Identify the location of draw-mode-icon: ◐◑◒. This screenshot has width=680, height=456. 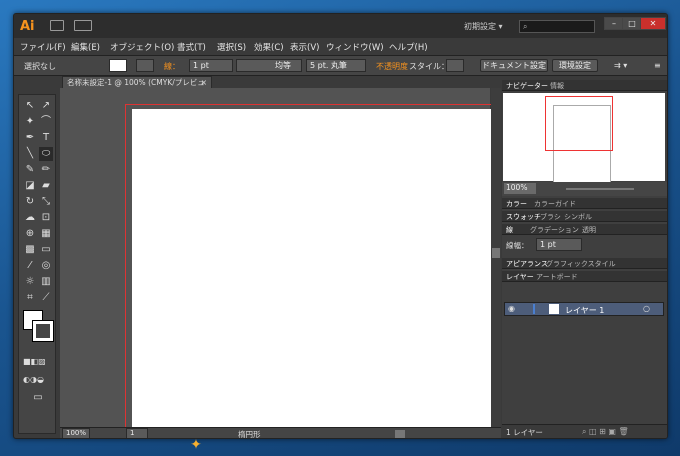
(33, 380).